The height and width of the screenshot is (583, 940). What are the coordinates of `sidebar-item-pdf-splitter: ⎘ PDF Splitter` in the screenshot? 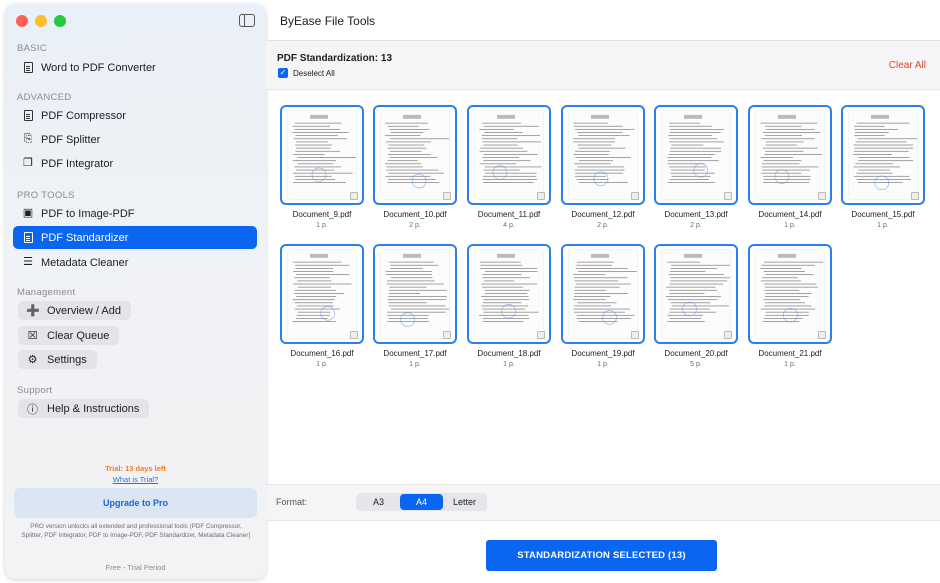 It's located at (135, 139).